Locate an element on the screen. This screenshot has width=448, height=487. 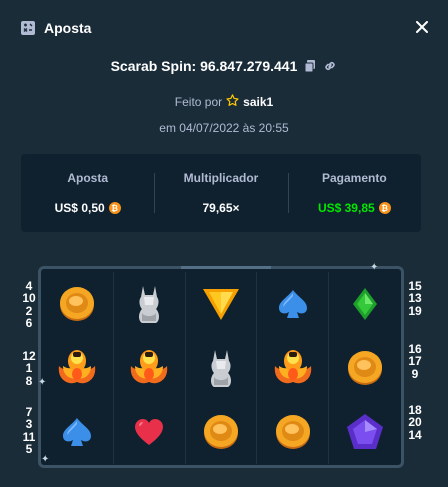
modal-title: Aposta is located at coordinates (68, 28).